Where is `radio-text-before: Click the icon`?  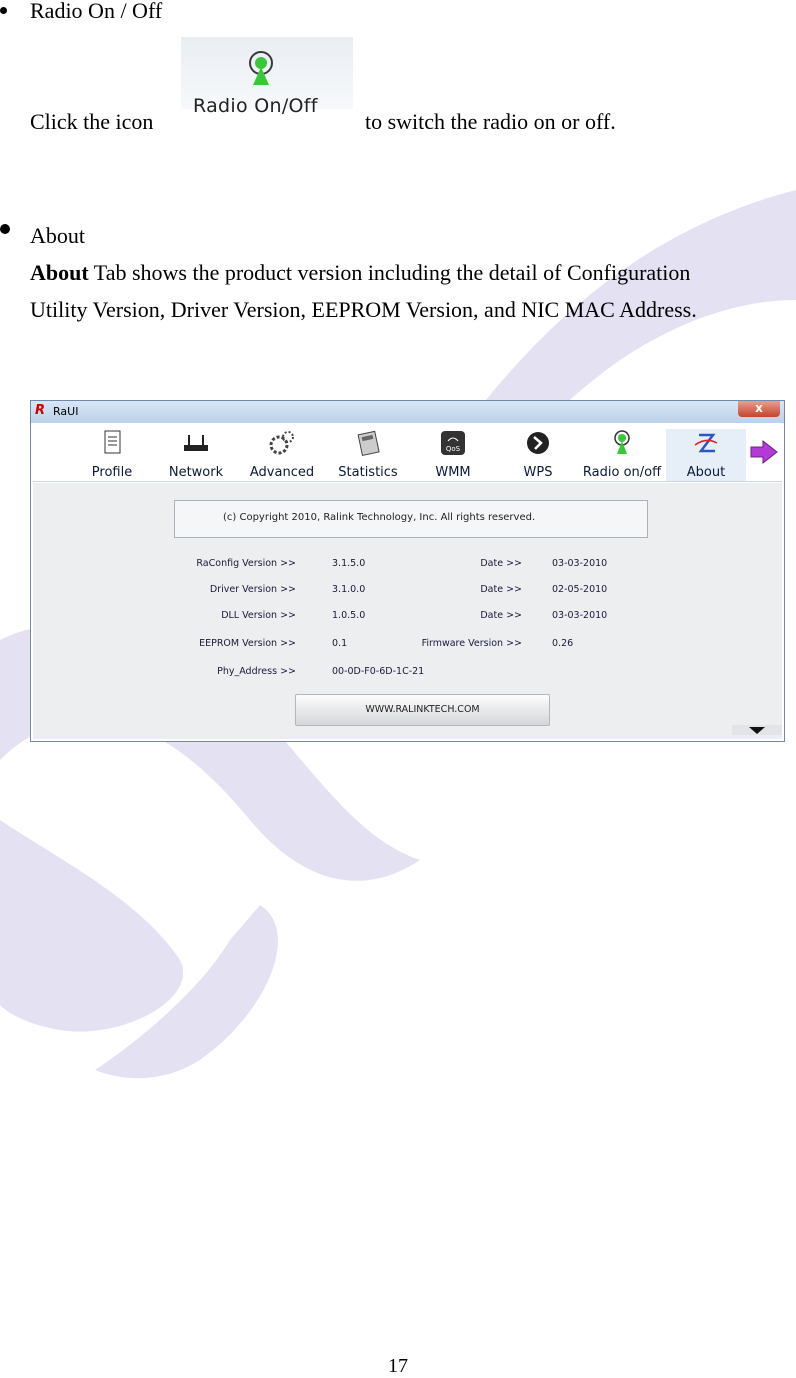 radio-text-before: Click the icon is located at coordinates (92, 121).